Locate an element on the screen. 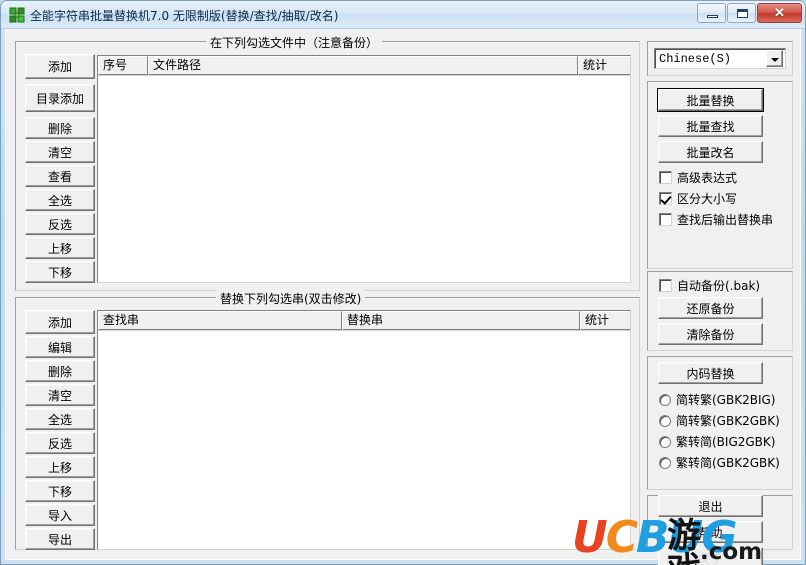 The height and width of the screenshot is (565, 806). file-btn-invert: 反选 is located at coordinates (60, 224).